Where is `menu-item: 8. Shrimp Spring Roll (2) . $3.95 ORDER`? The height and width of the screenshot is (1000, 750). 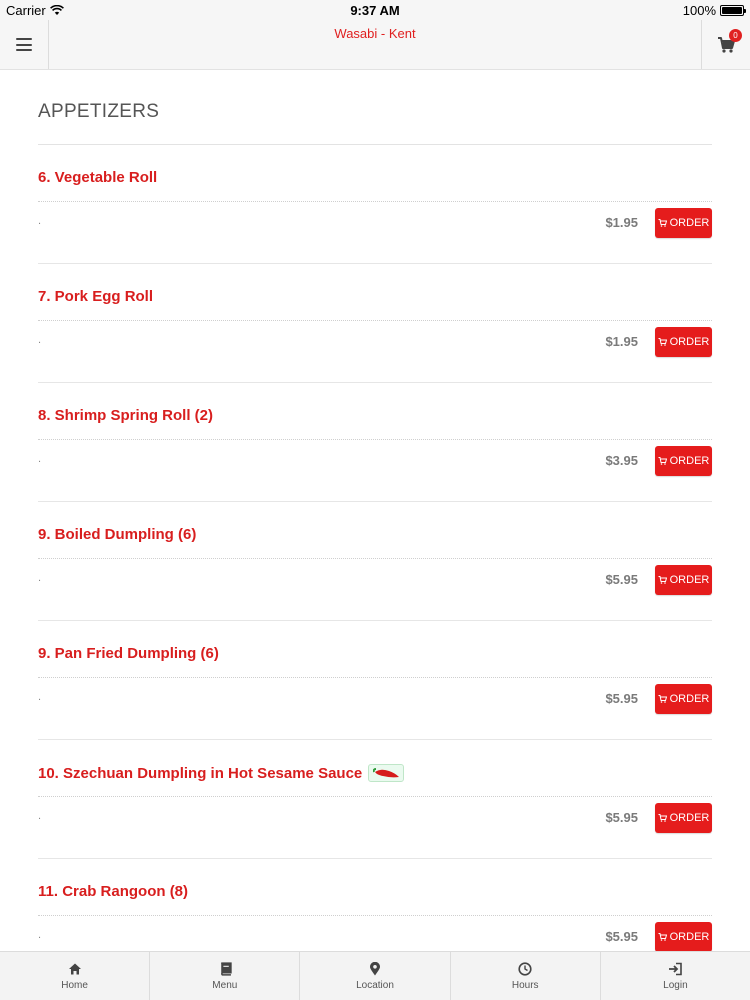 menu-item: 8. Shrimp Spring Roll (2) . $3.95 ORDER is located at coordinates (375, 442).